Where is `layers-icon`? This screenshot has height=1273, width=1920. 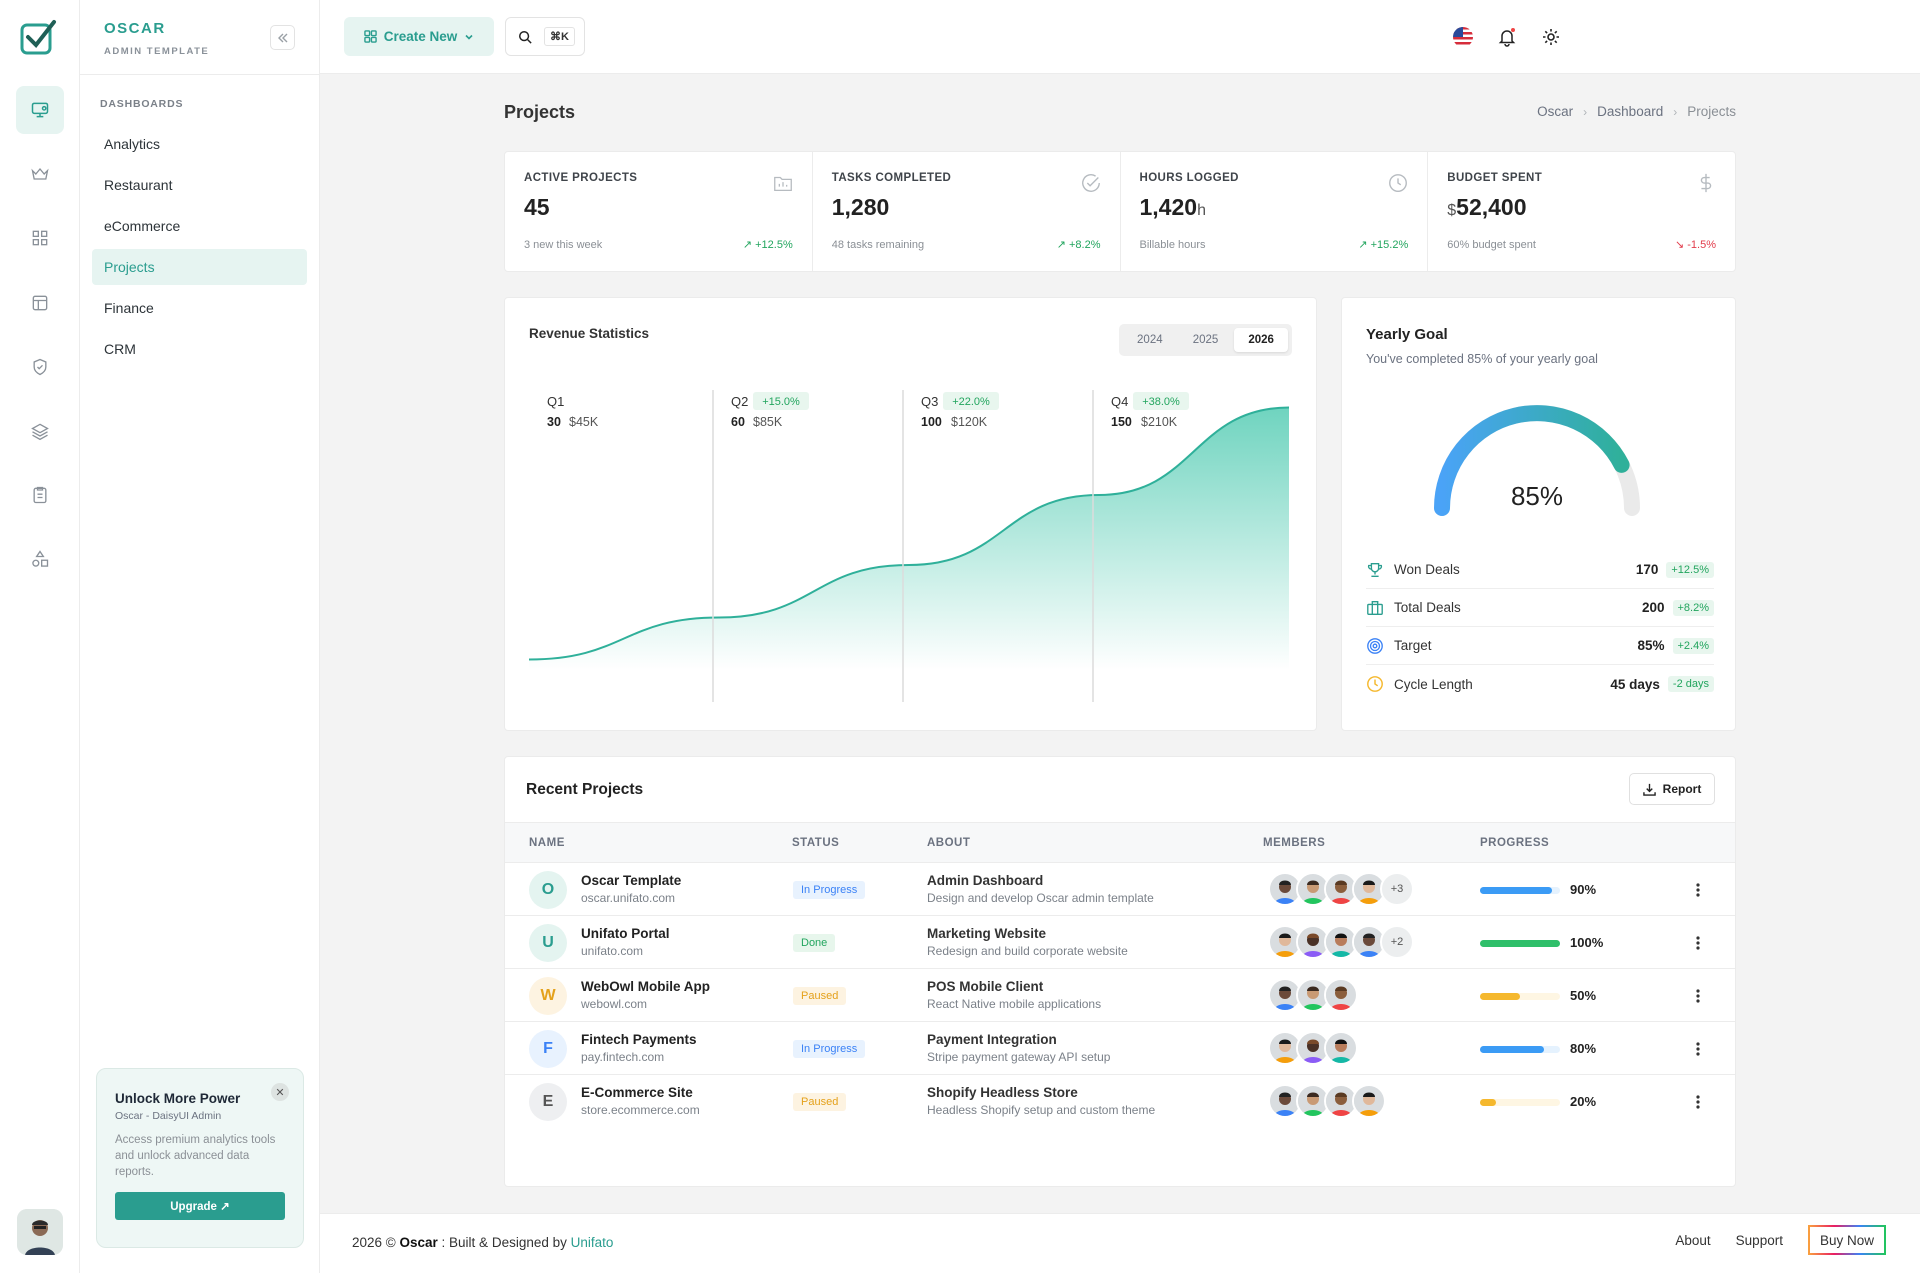 layers-icon is located at coordinates (40, 431).